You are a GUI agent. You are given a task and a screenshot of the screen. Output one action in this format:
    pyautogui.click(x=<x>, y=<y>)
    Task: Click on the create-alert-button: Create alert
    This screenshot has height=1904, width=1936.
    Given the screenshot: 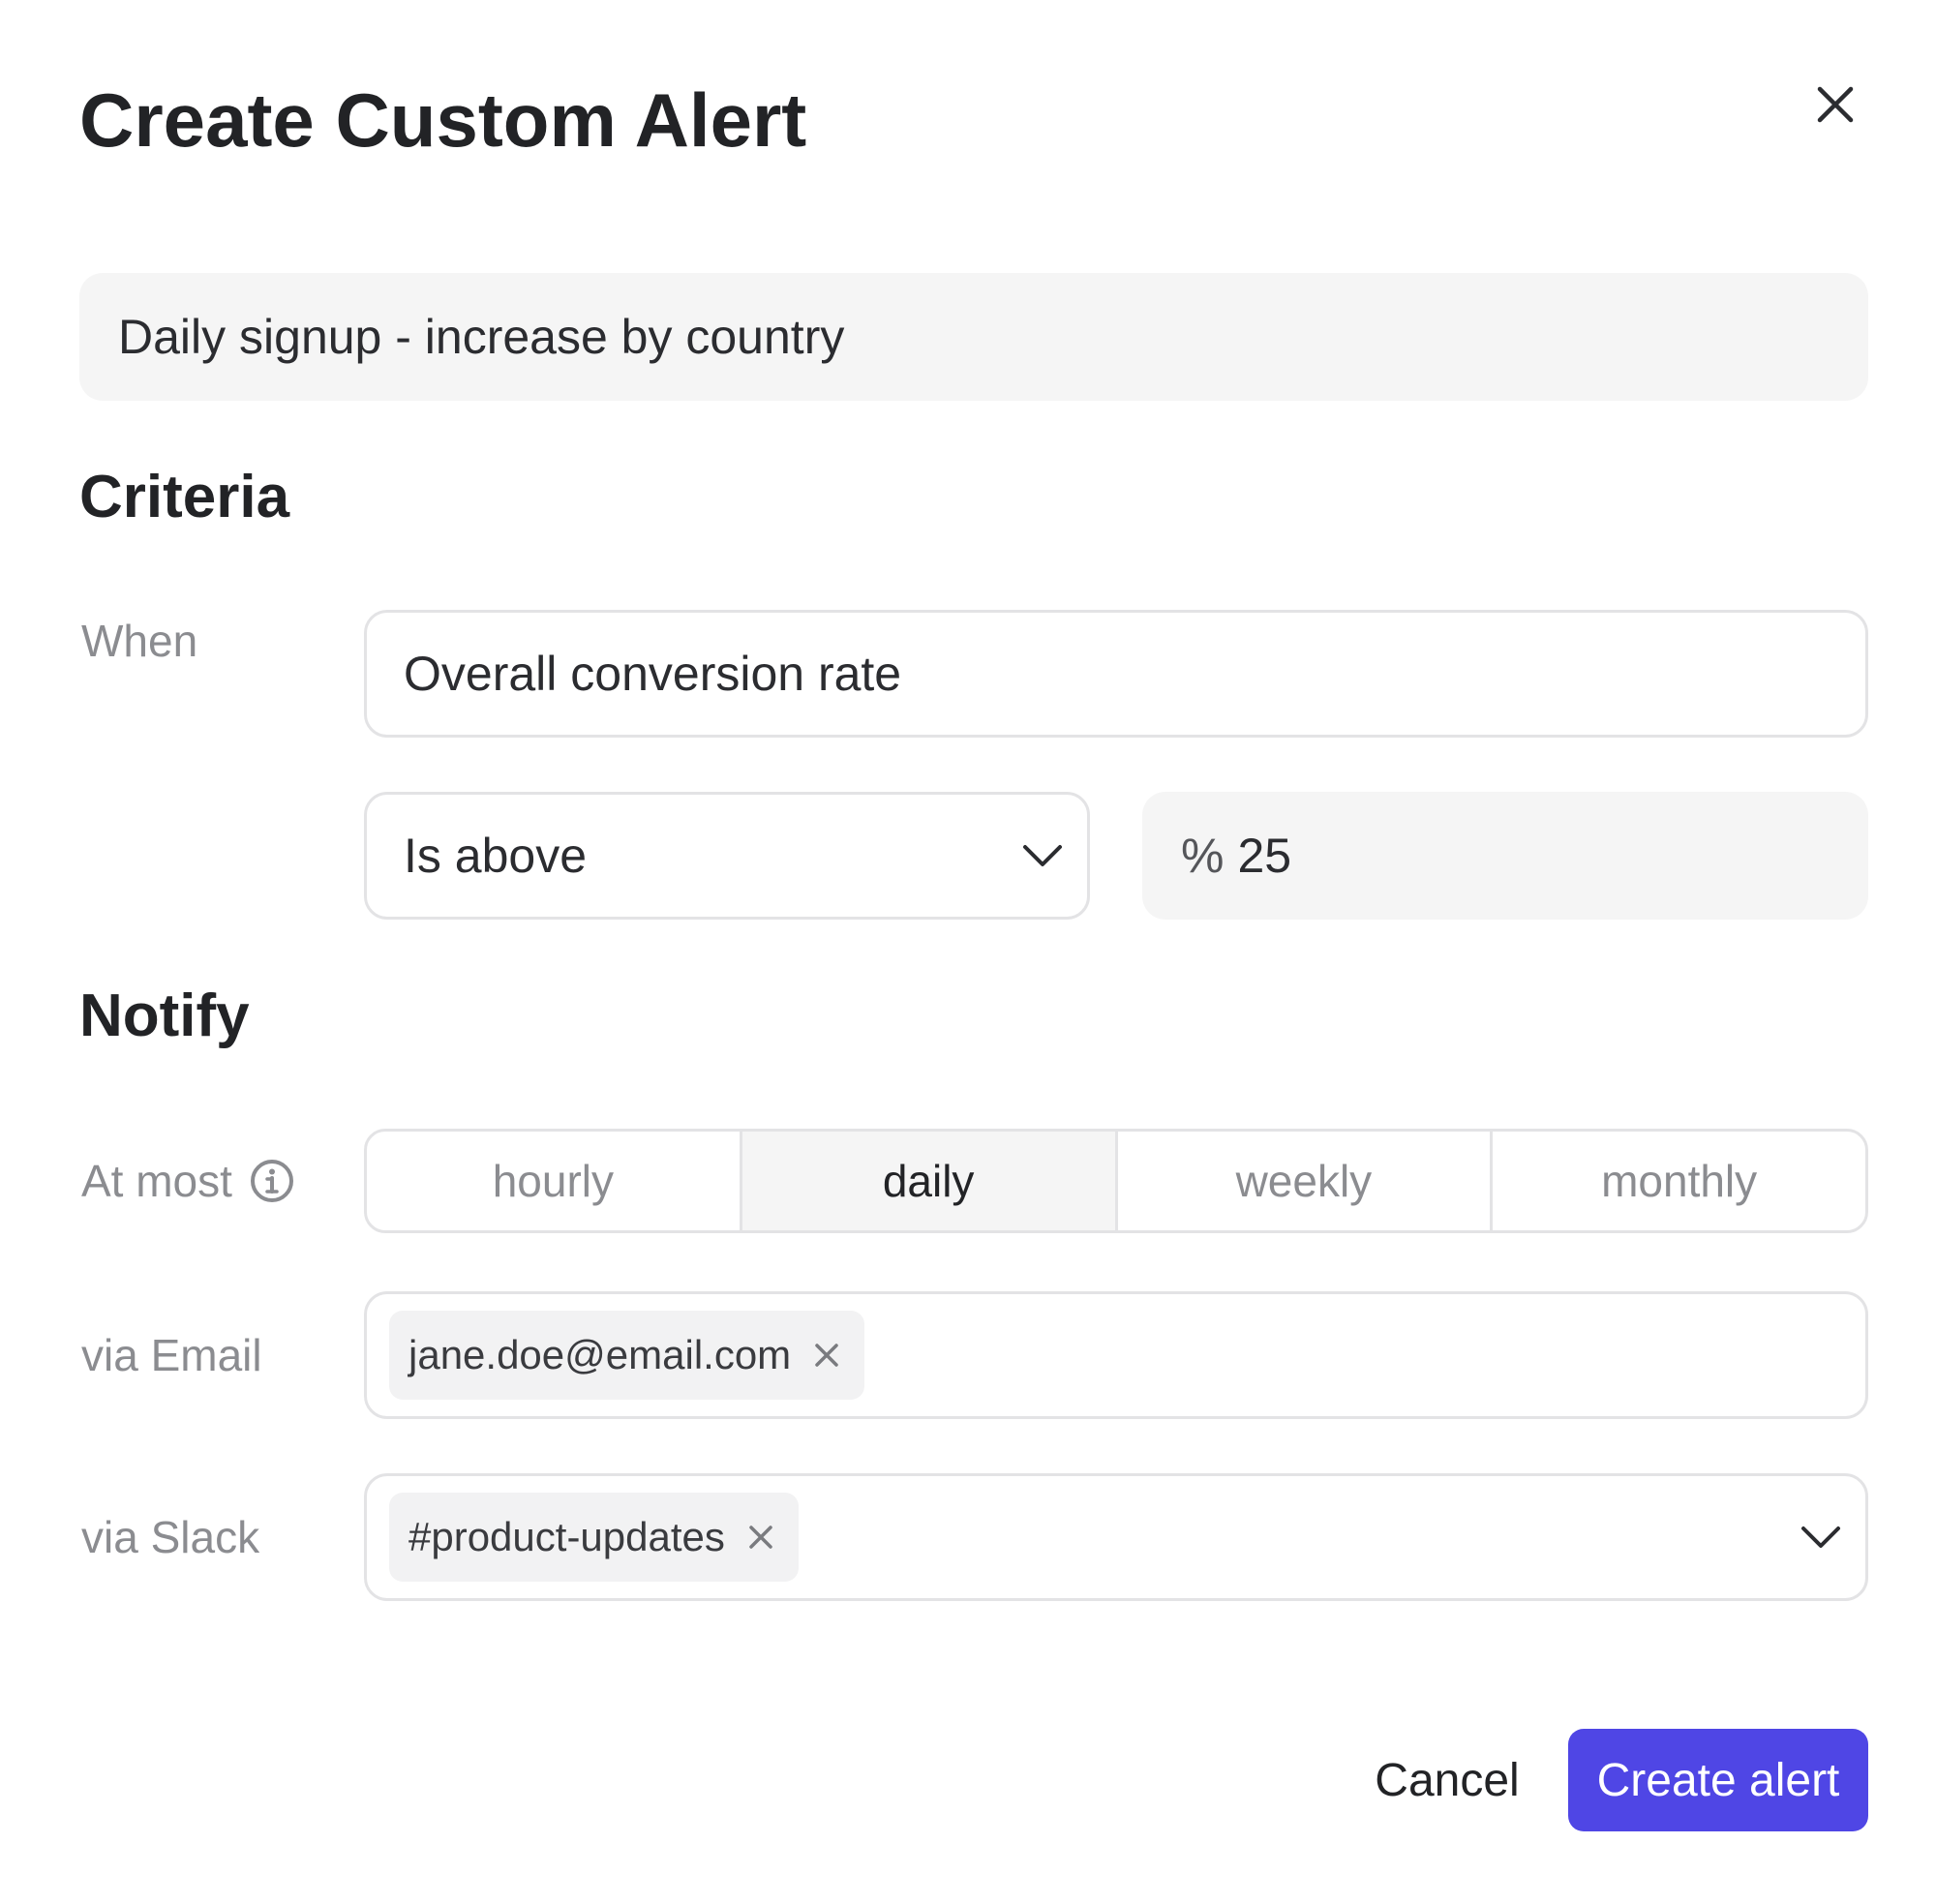 What is the action you would take?
    pyautogui.click(x=1718, y=1780)
    